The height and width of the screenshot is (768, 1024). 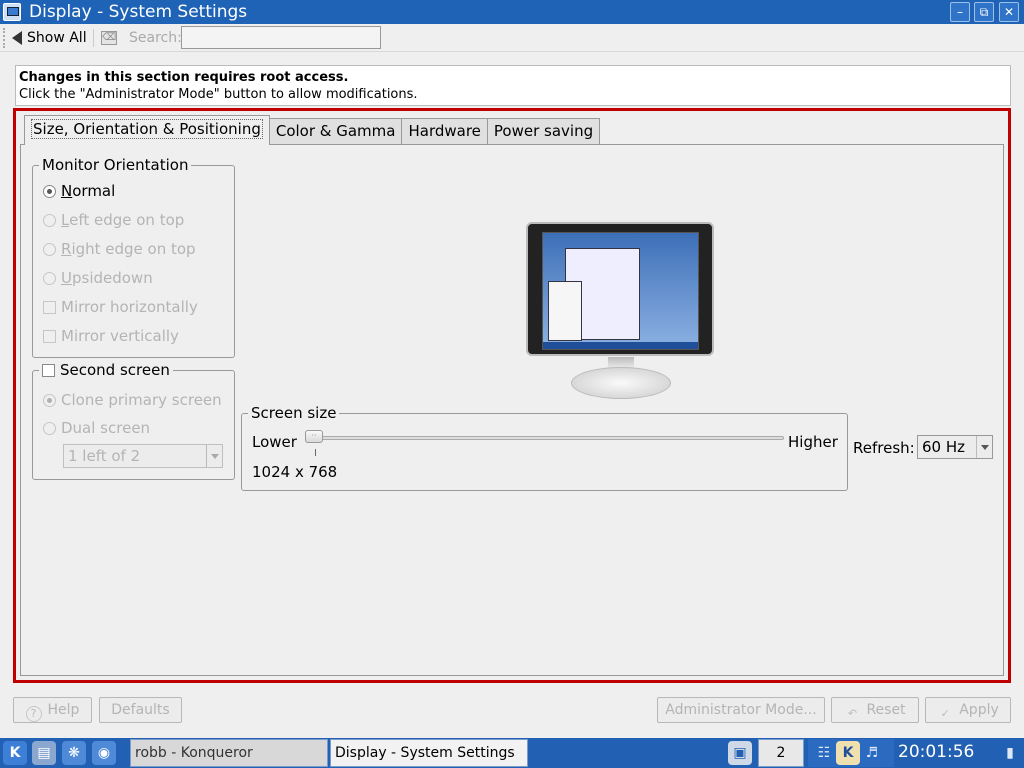 I want to click on preview-sidebar-window, so click(x=565, y=311).